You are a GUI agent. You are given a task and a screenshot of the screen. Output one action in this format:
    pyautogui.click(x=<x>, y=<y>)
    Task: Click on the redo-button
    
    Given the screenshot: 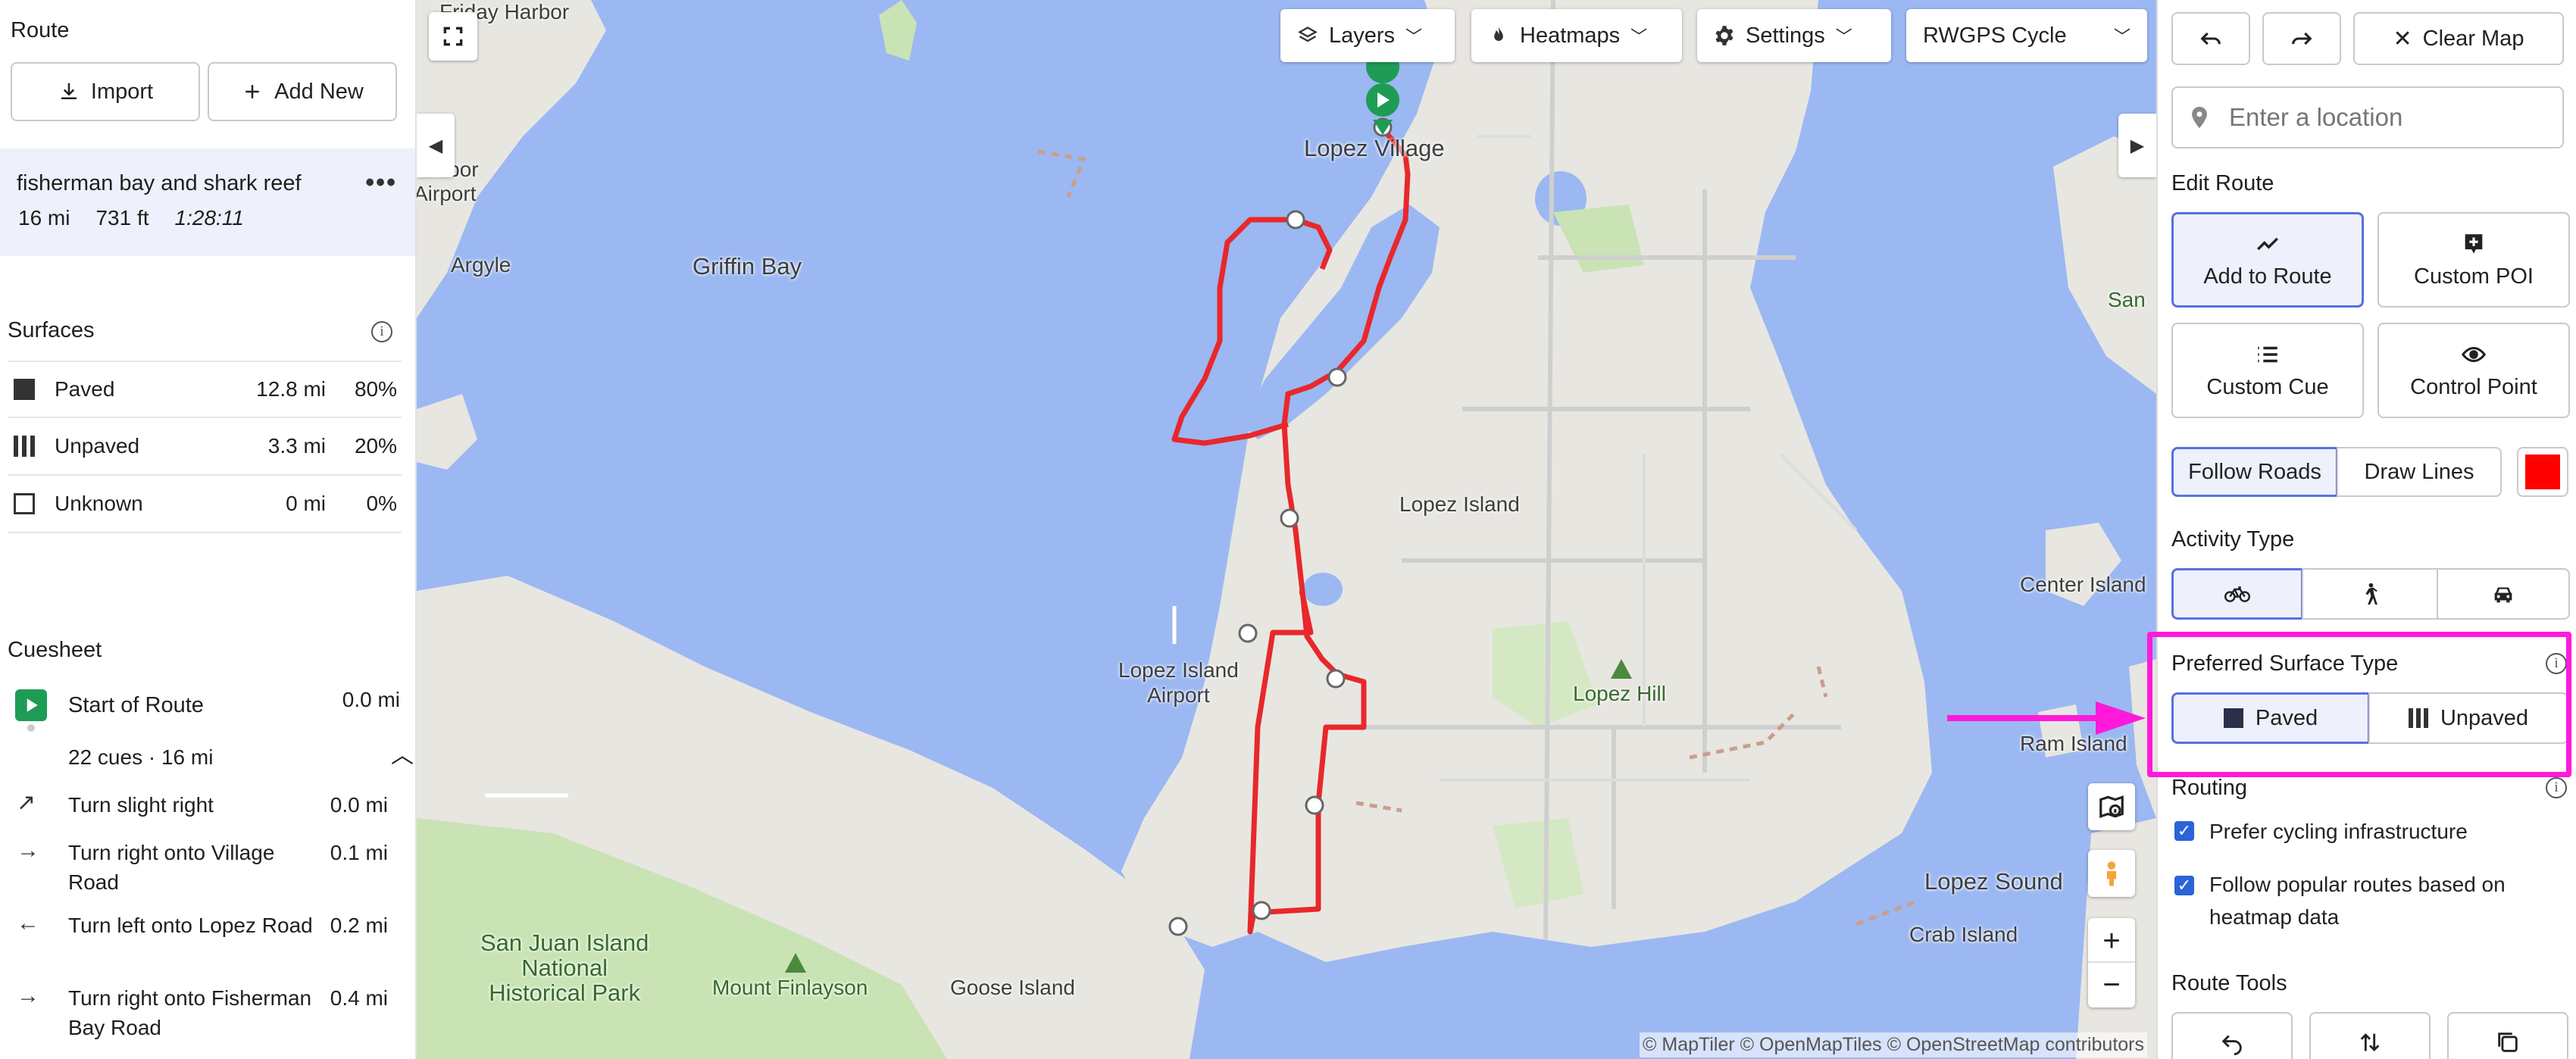 What is the action you would take?
    pyautogui.click(x=2301, y=38)
    